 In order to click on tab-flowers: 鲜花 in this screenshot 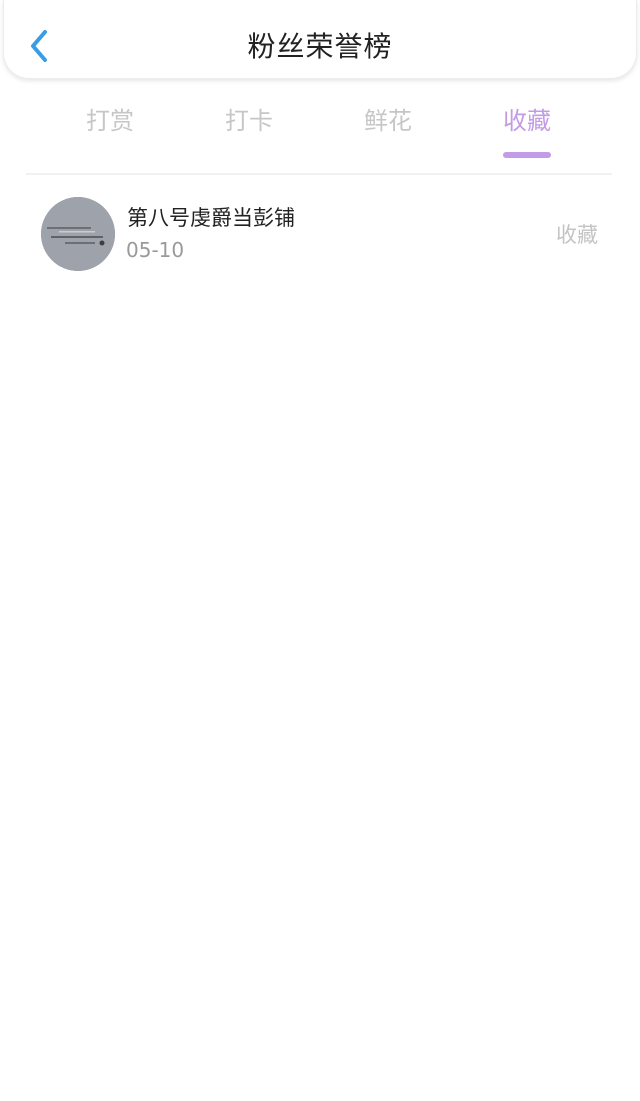, I will do `click(388, 121)`.